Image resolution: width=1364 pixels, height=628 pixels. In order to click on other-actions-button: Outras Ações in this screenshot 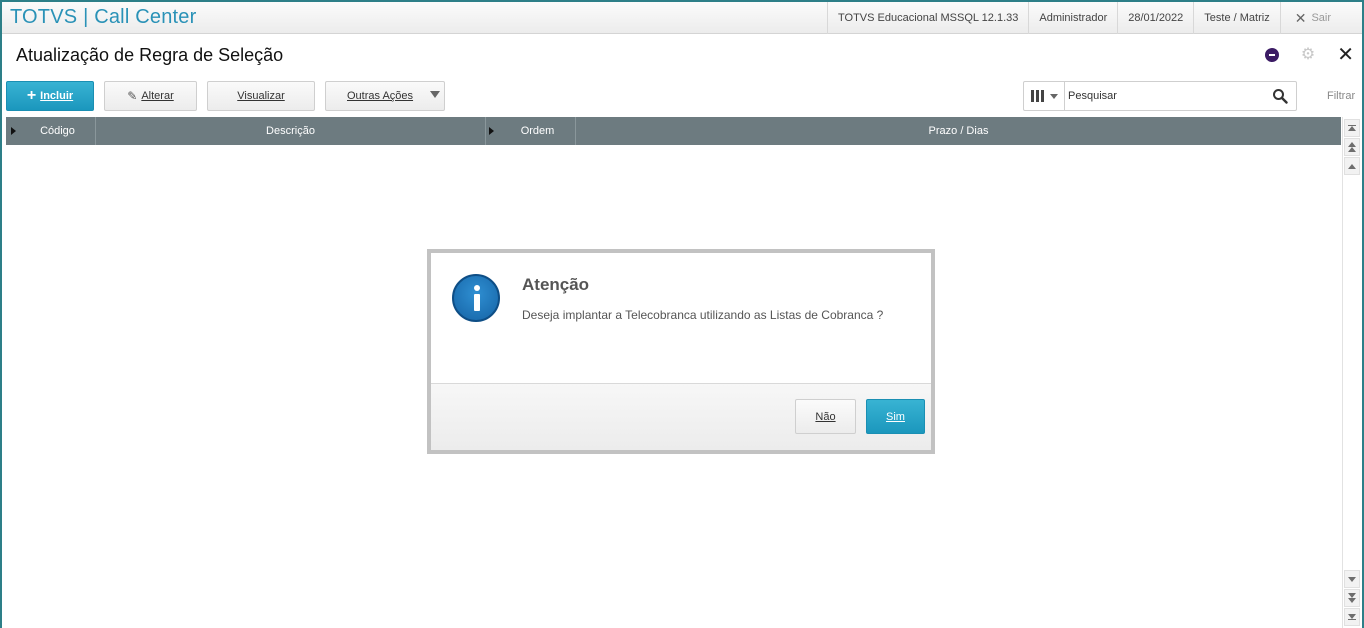, I will do `click(385, 96)`.